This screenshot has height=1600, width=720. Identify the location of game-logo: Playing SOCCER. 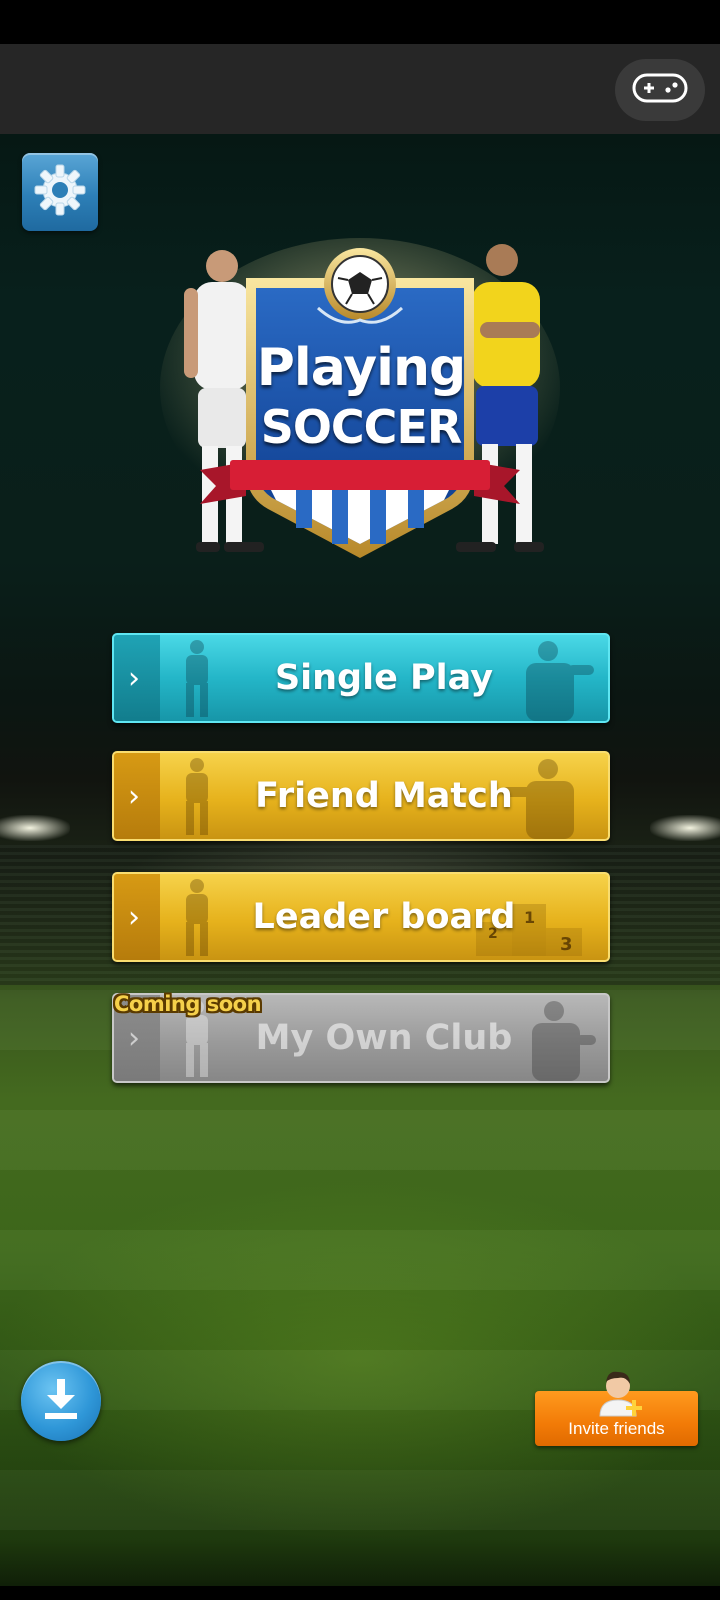
(360, 408).